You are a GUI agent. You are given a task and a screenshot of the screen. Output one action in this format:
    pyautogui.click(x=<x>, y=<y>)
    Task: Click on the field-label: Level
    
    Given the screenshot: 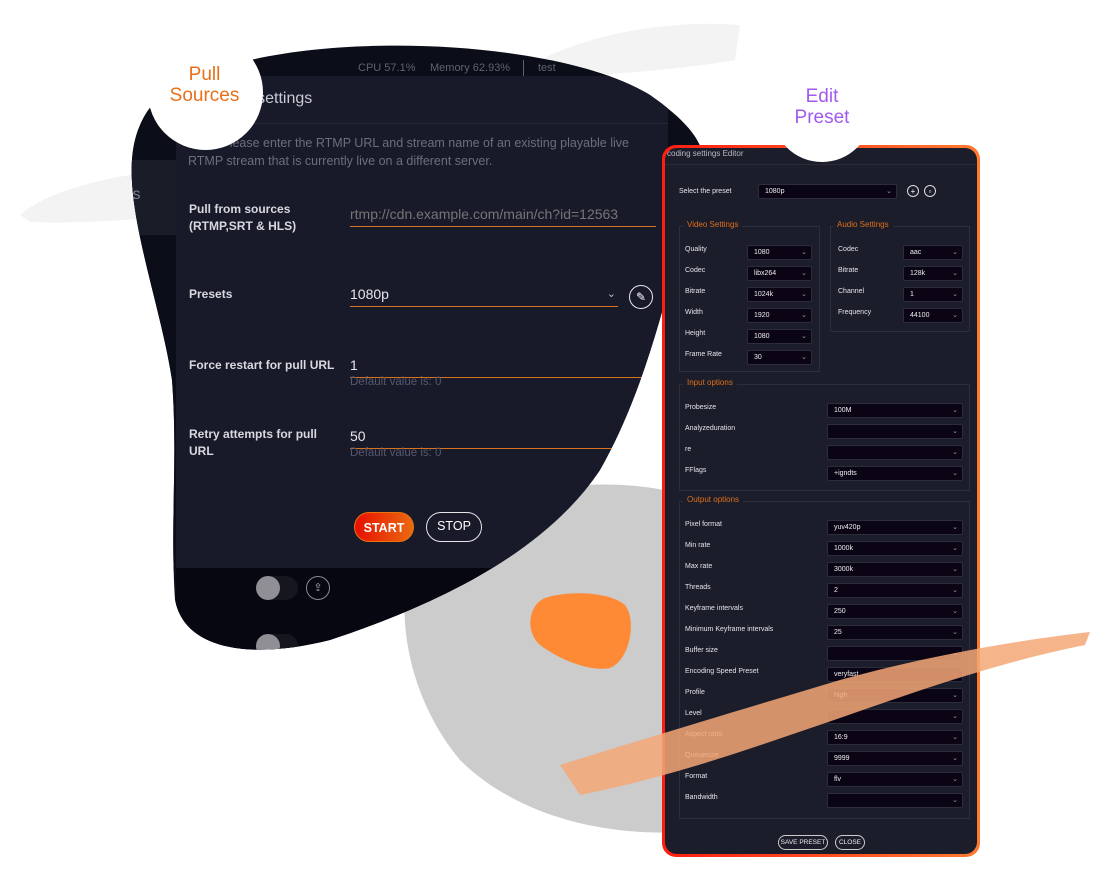 What is the action you would take?
    pyautogui.click(x=693, y=713)
    